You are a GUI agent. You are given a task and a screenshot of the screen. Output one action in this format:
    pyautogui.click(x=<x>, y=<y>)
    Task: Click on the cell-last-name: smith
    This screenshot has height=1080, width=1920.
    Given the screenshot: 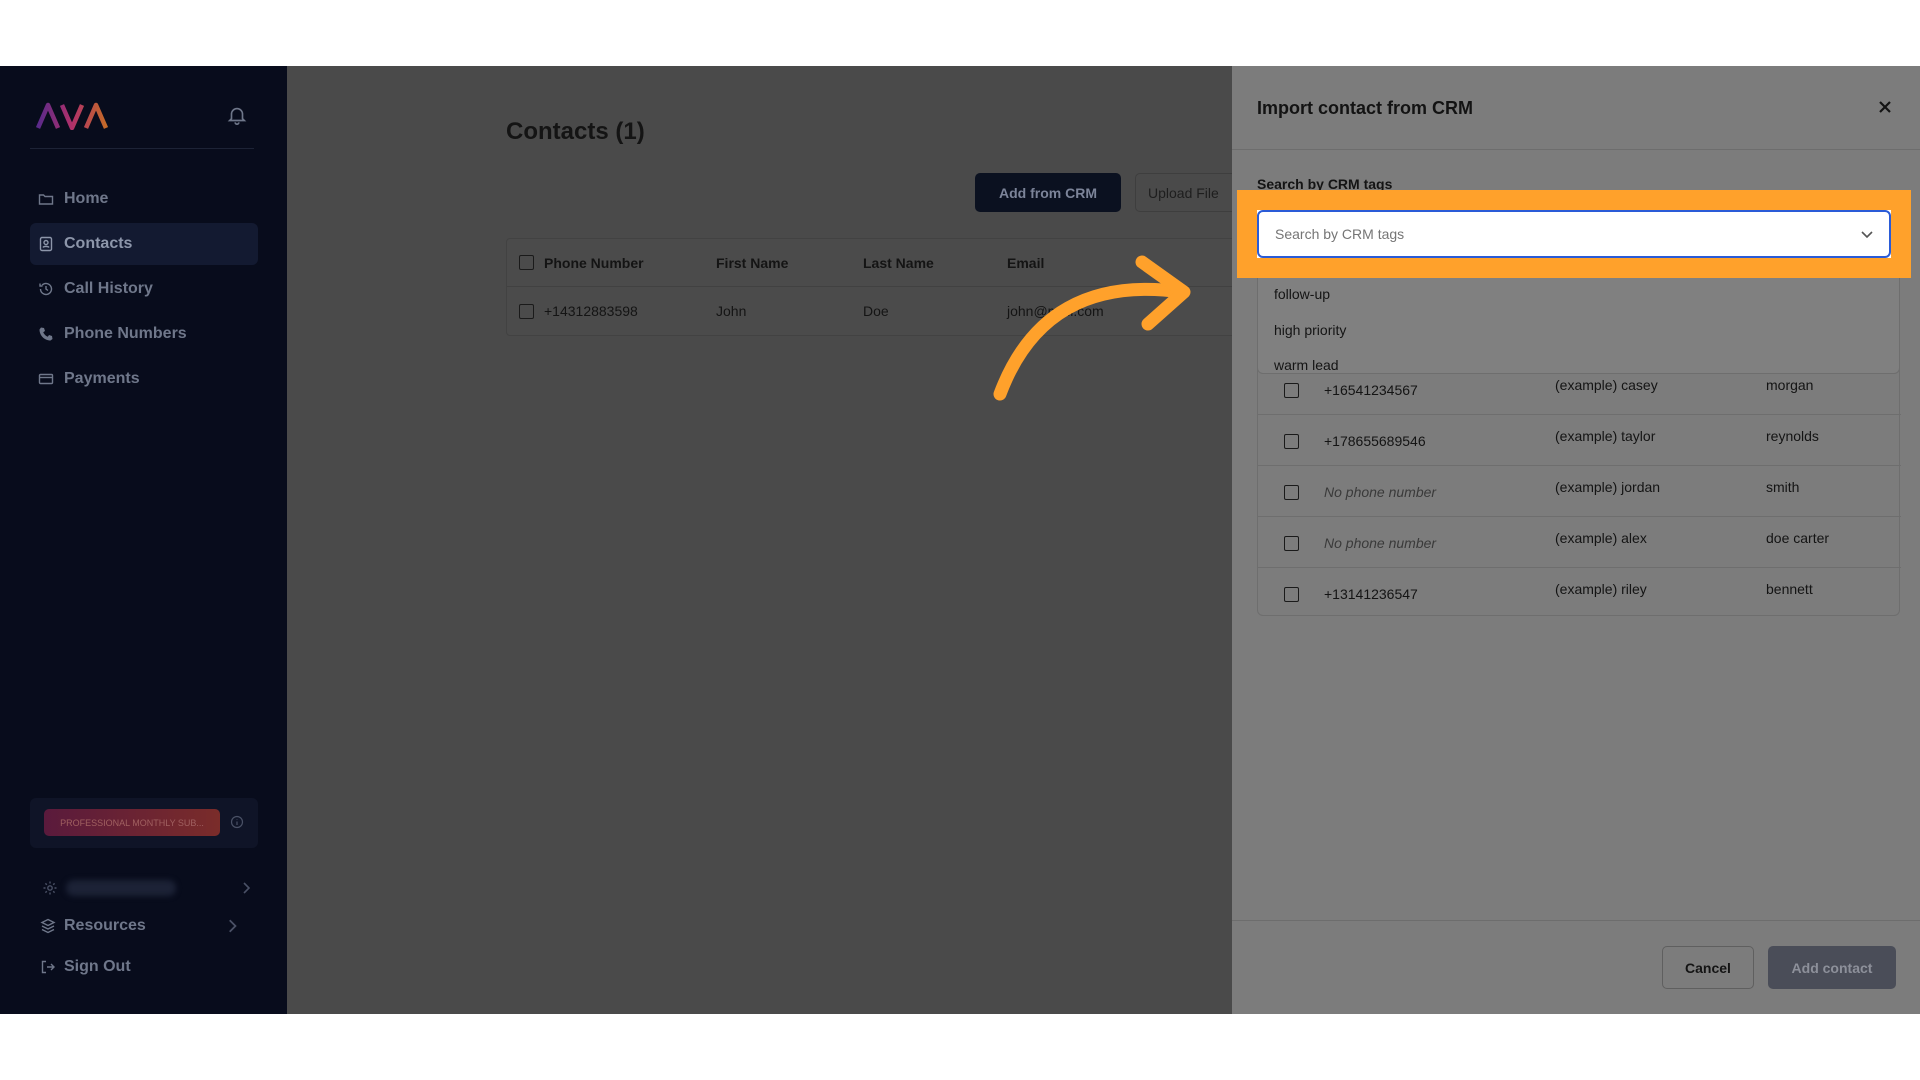 What is the action you would take?
    pyautogui.click(x=1783, y=487)
    